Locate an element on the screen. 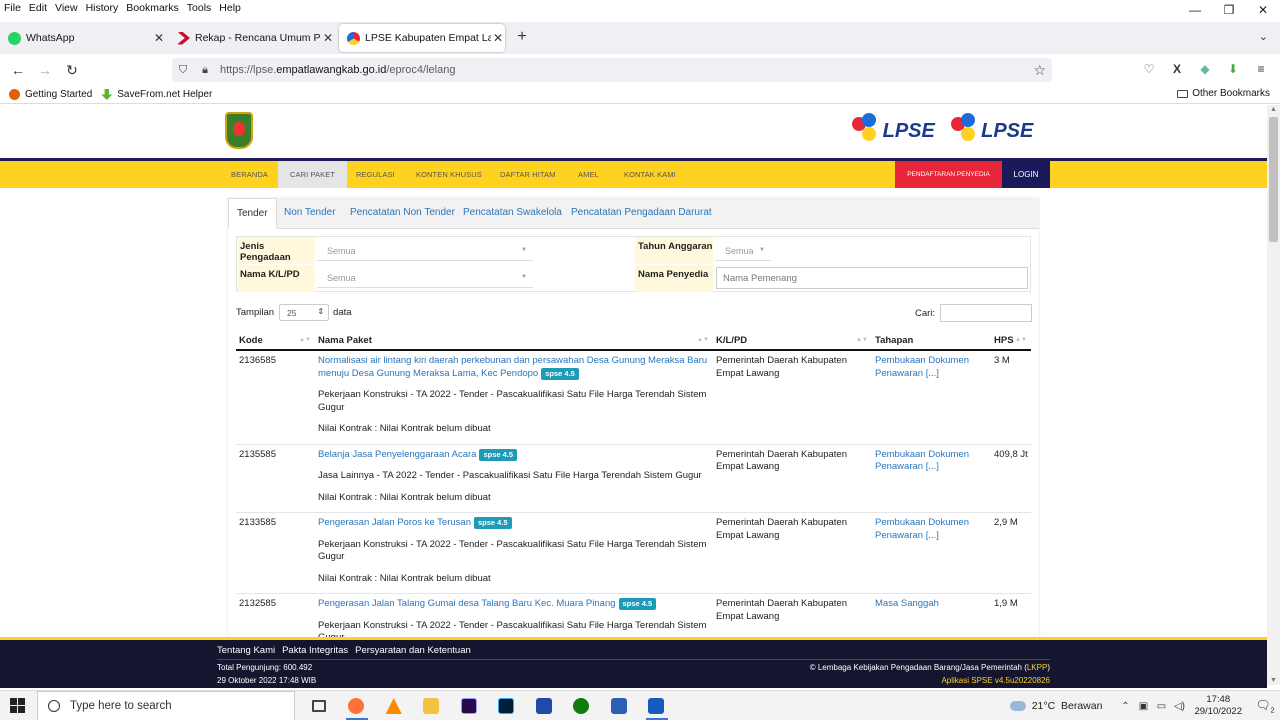 Image resolution: width=1280 pixels, height=720 pixels. chevron-up-icon: ⌃ is located at coordinates (1125, 706).